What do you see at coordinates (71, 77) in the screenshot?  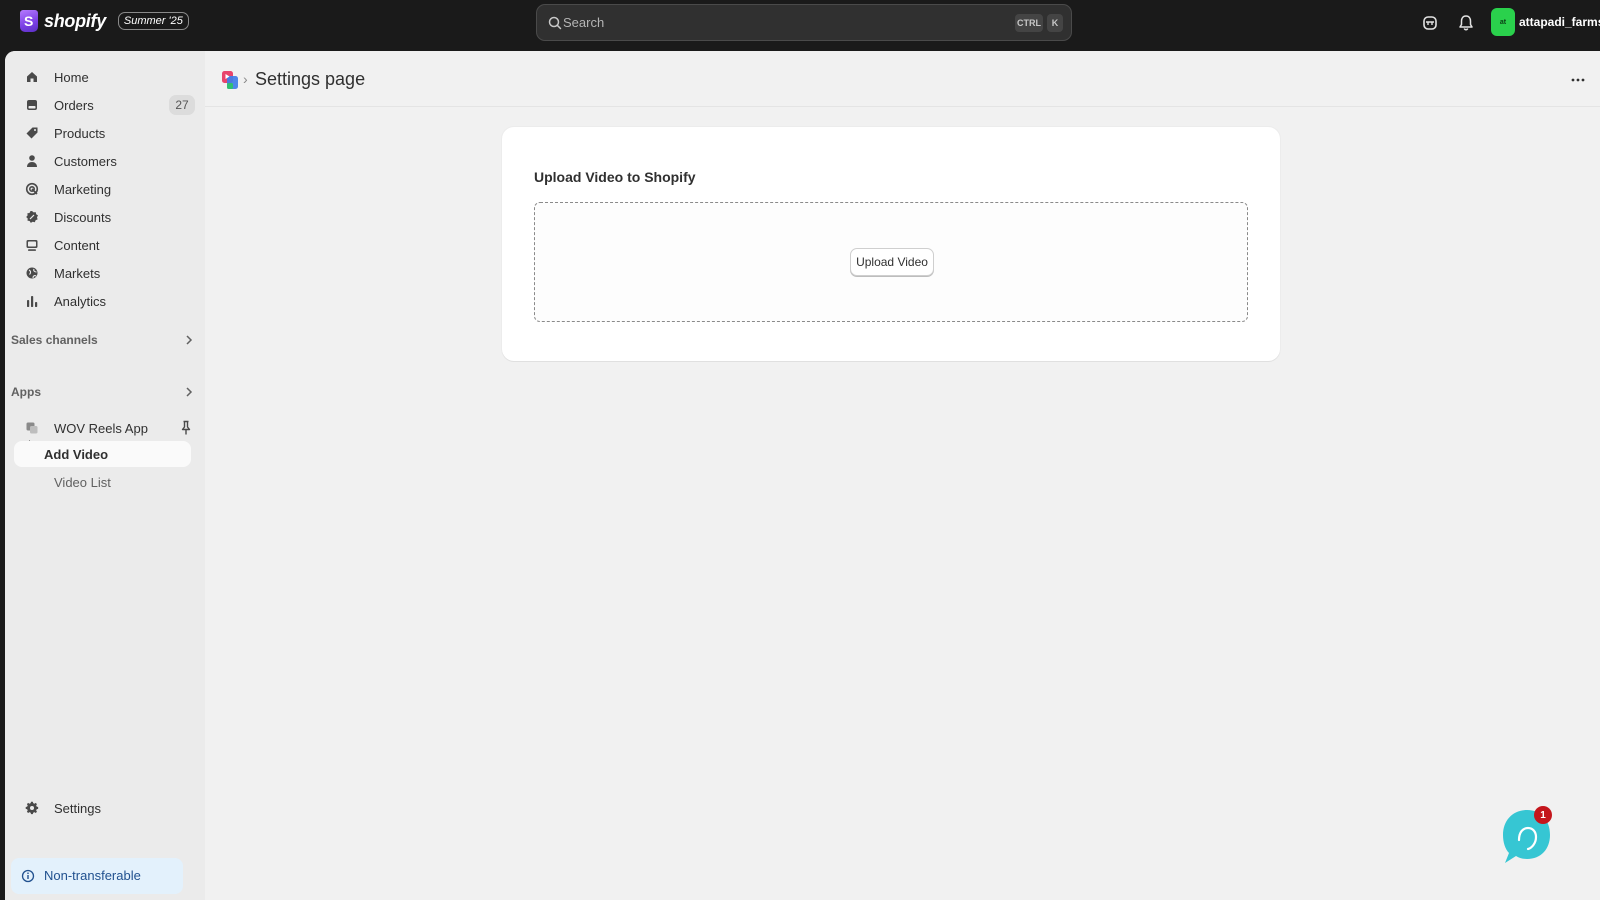 I see `sidebar-item-label: Home` at bounding box center [71, 77].